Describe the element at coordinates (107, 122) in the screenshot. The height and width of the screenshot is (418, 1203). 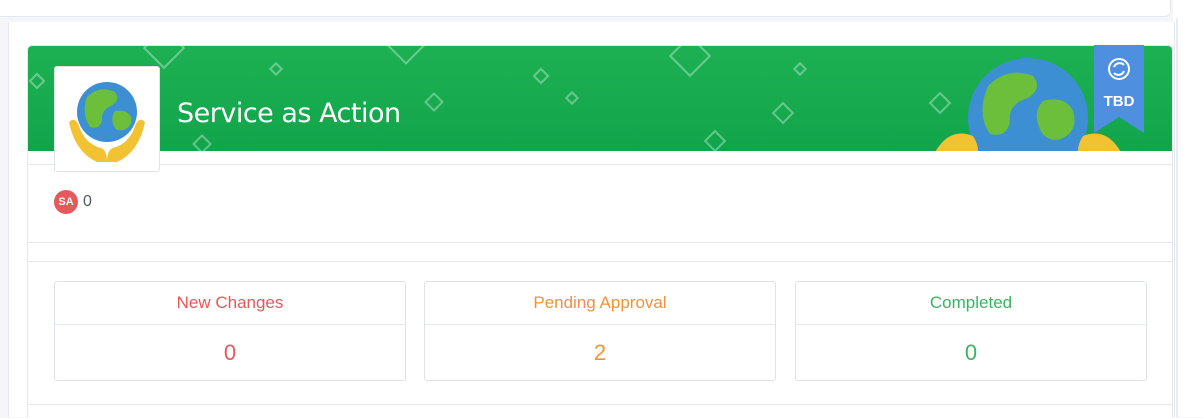
I see `globe-hands-icon` at that location.